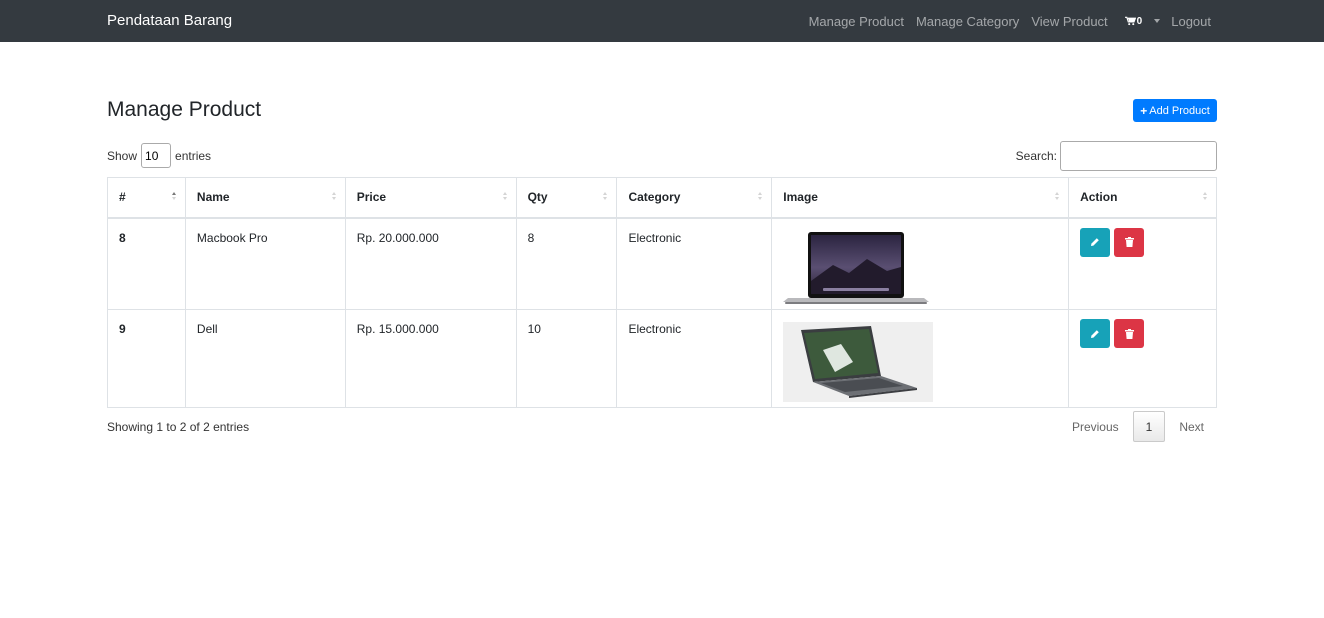  What do you see at coordinates (1069, 21) in the screenshot?
I see `nav-view-product: View Product` at bounding box center [1069, 21].